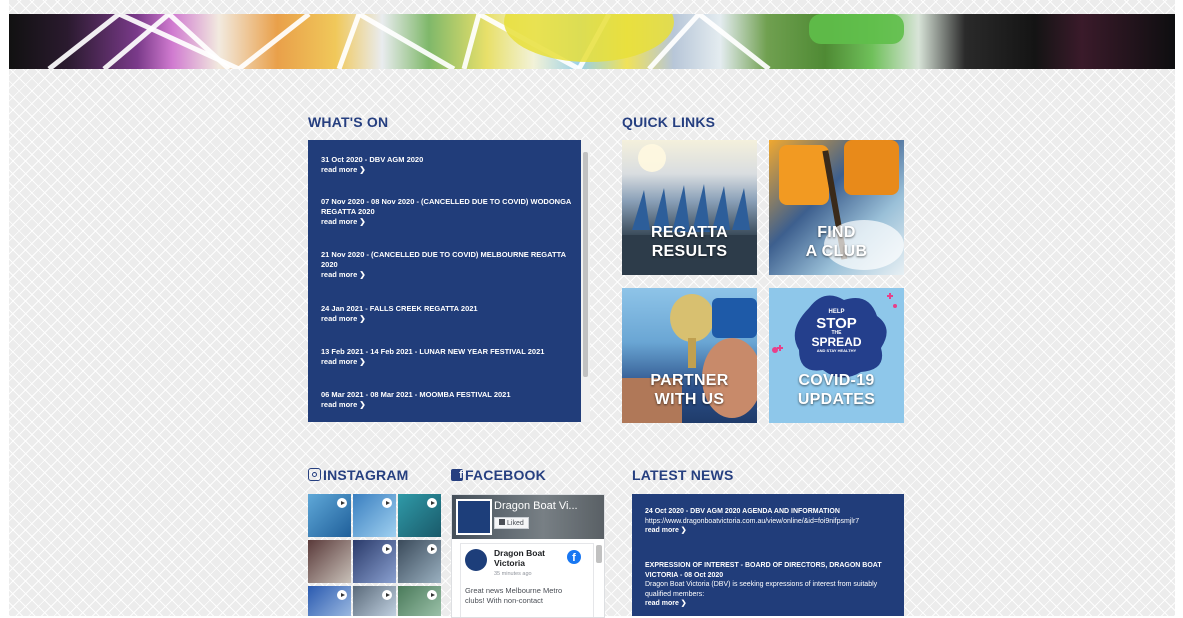 This screenshot has width=1183, height=618. I want to click on whats-on-heading: WHAT'S ON, so click(348, 122).